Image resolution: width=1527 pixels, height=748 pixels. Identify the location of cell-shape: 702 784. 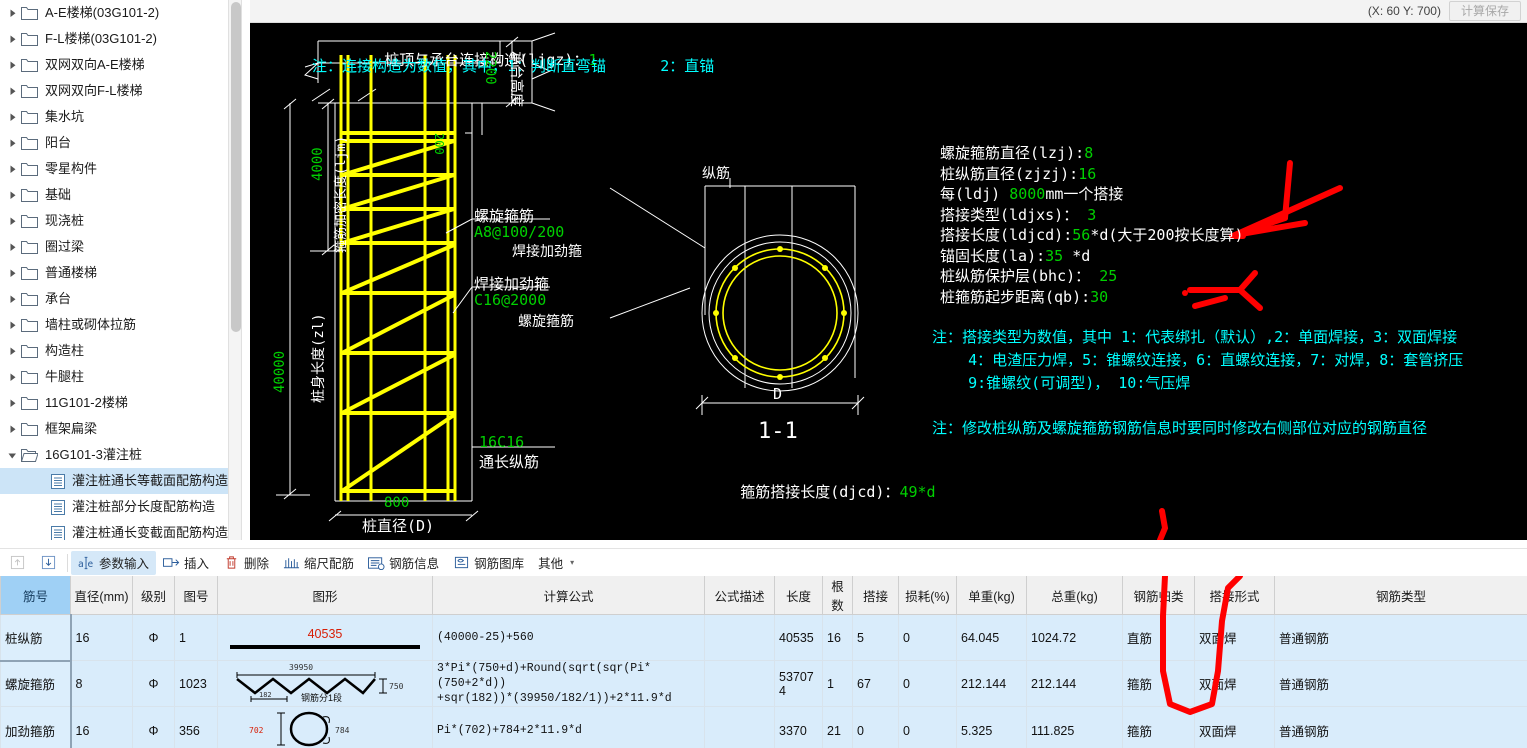
(325, 727).